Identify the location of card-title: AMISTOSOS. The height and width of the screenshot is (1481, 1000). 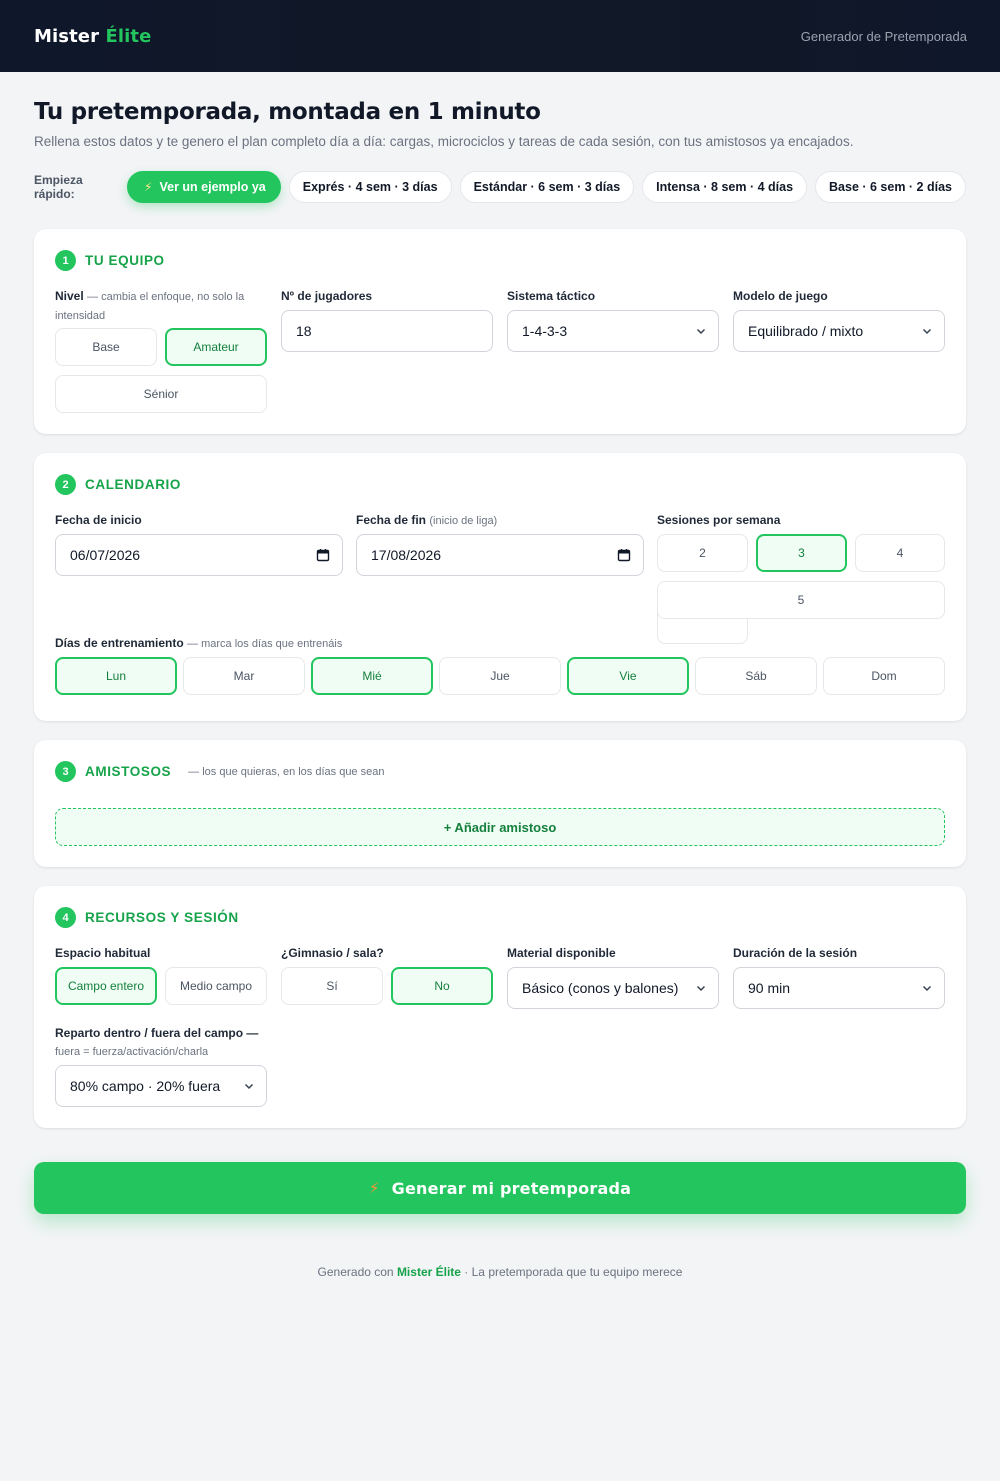
(128, 771).